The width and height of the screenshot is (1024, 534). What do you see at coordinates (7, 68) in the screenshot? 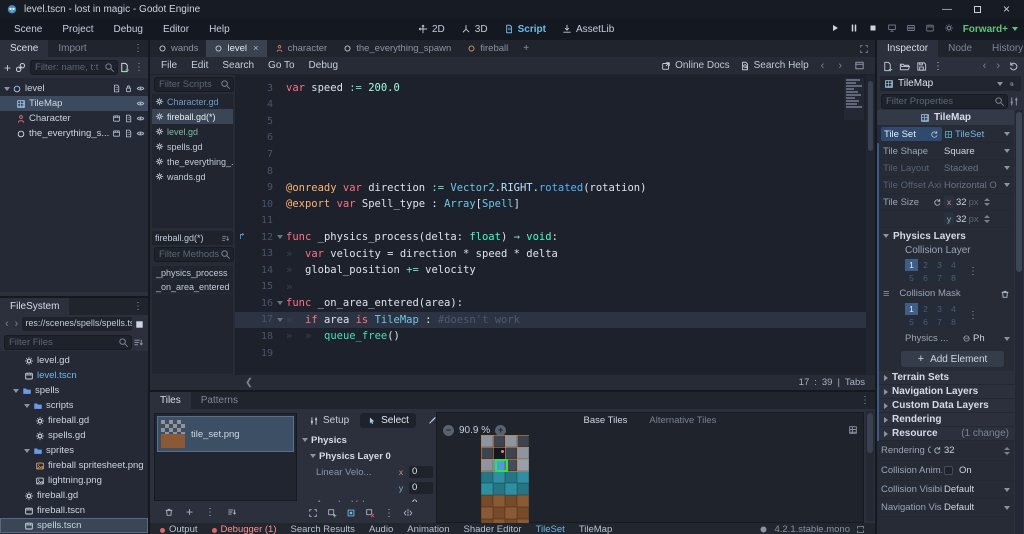
I see `add-node-button: +` at bounding box center [7, 68].